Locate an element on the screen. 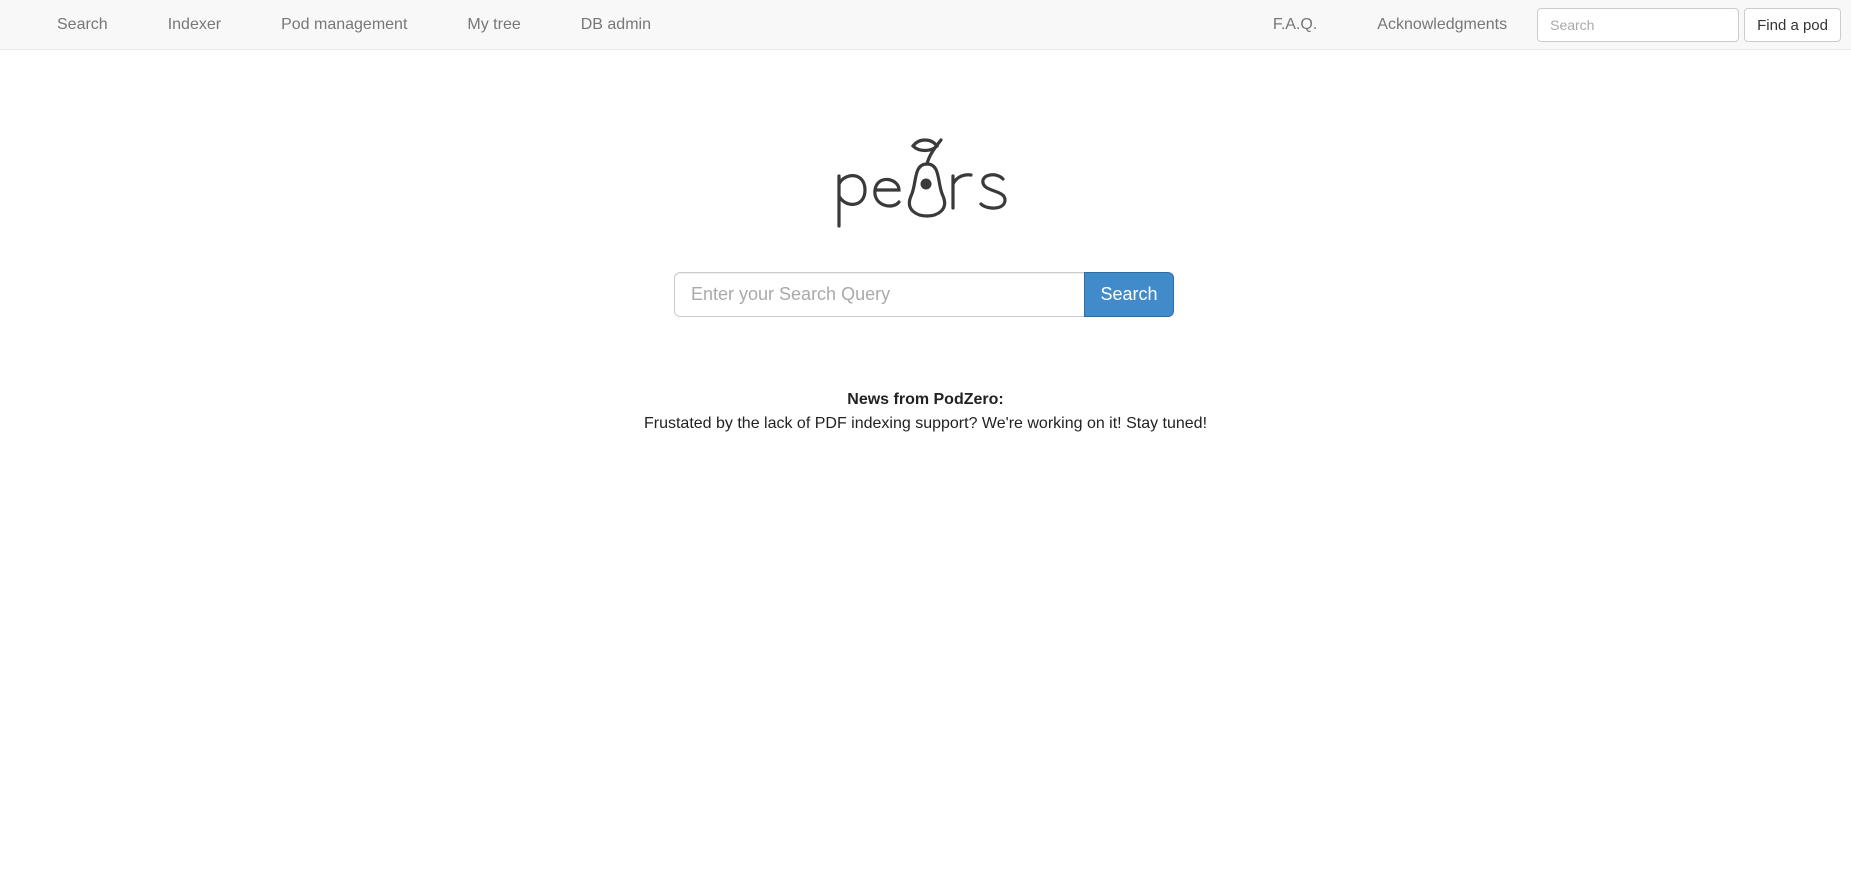  nav-faq-link: F.A.Q. is located at coordinates (1295, 25).